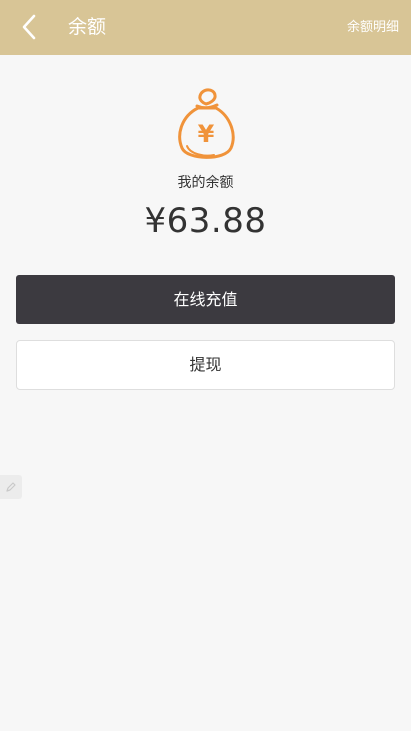  What do you see at coordinates (373, 27) in the screenshot?
I see `balance-detail-link: 余额明细` at bounding box center [373, 27].